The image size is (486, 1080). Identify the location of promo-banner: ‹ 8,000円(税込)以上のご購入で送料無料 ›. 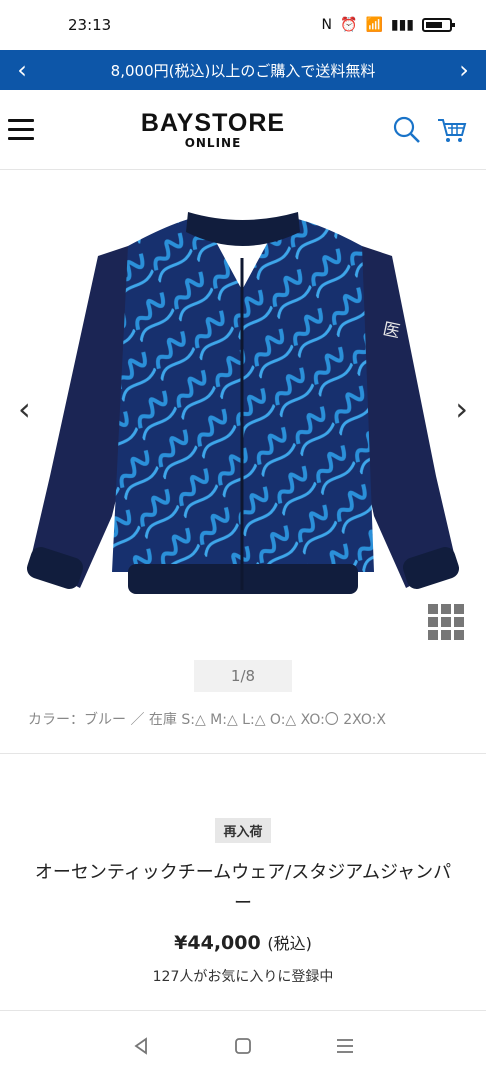
(243, 70).